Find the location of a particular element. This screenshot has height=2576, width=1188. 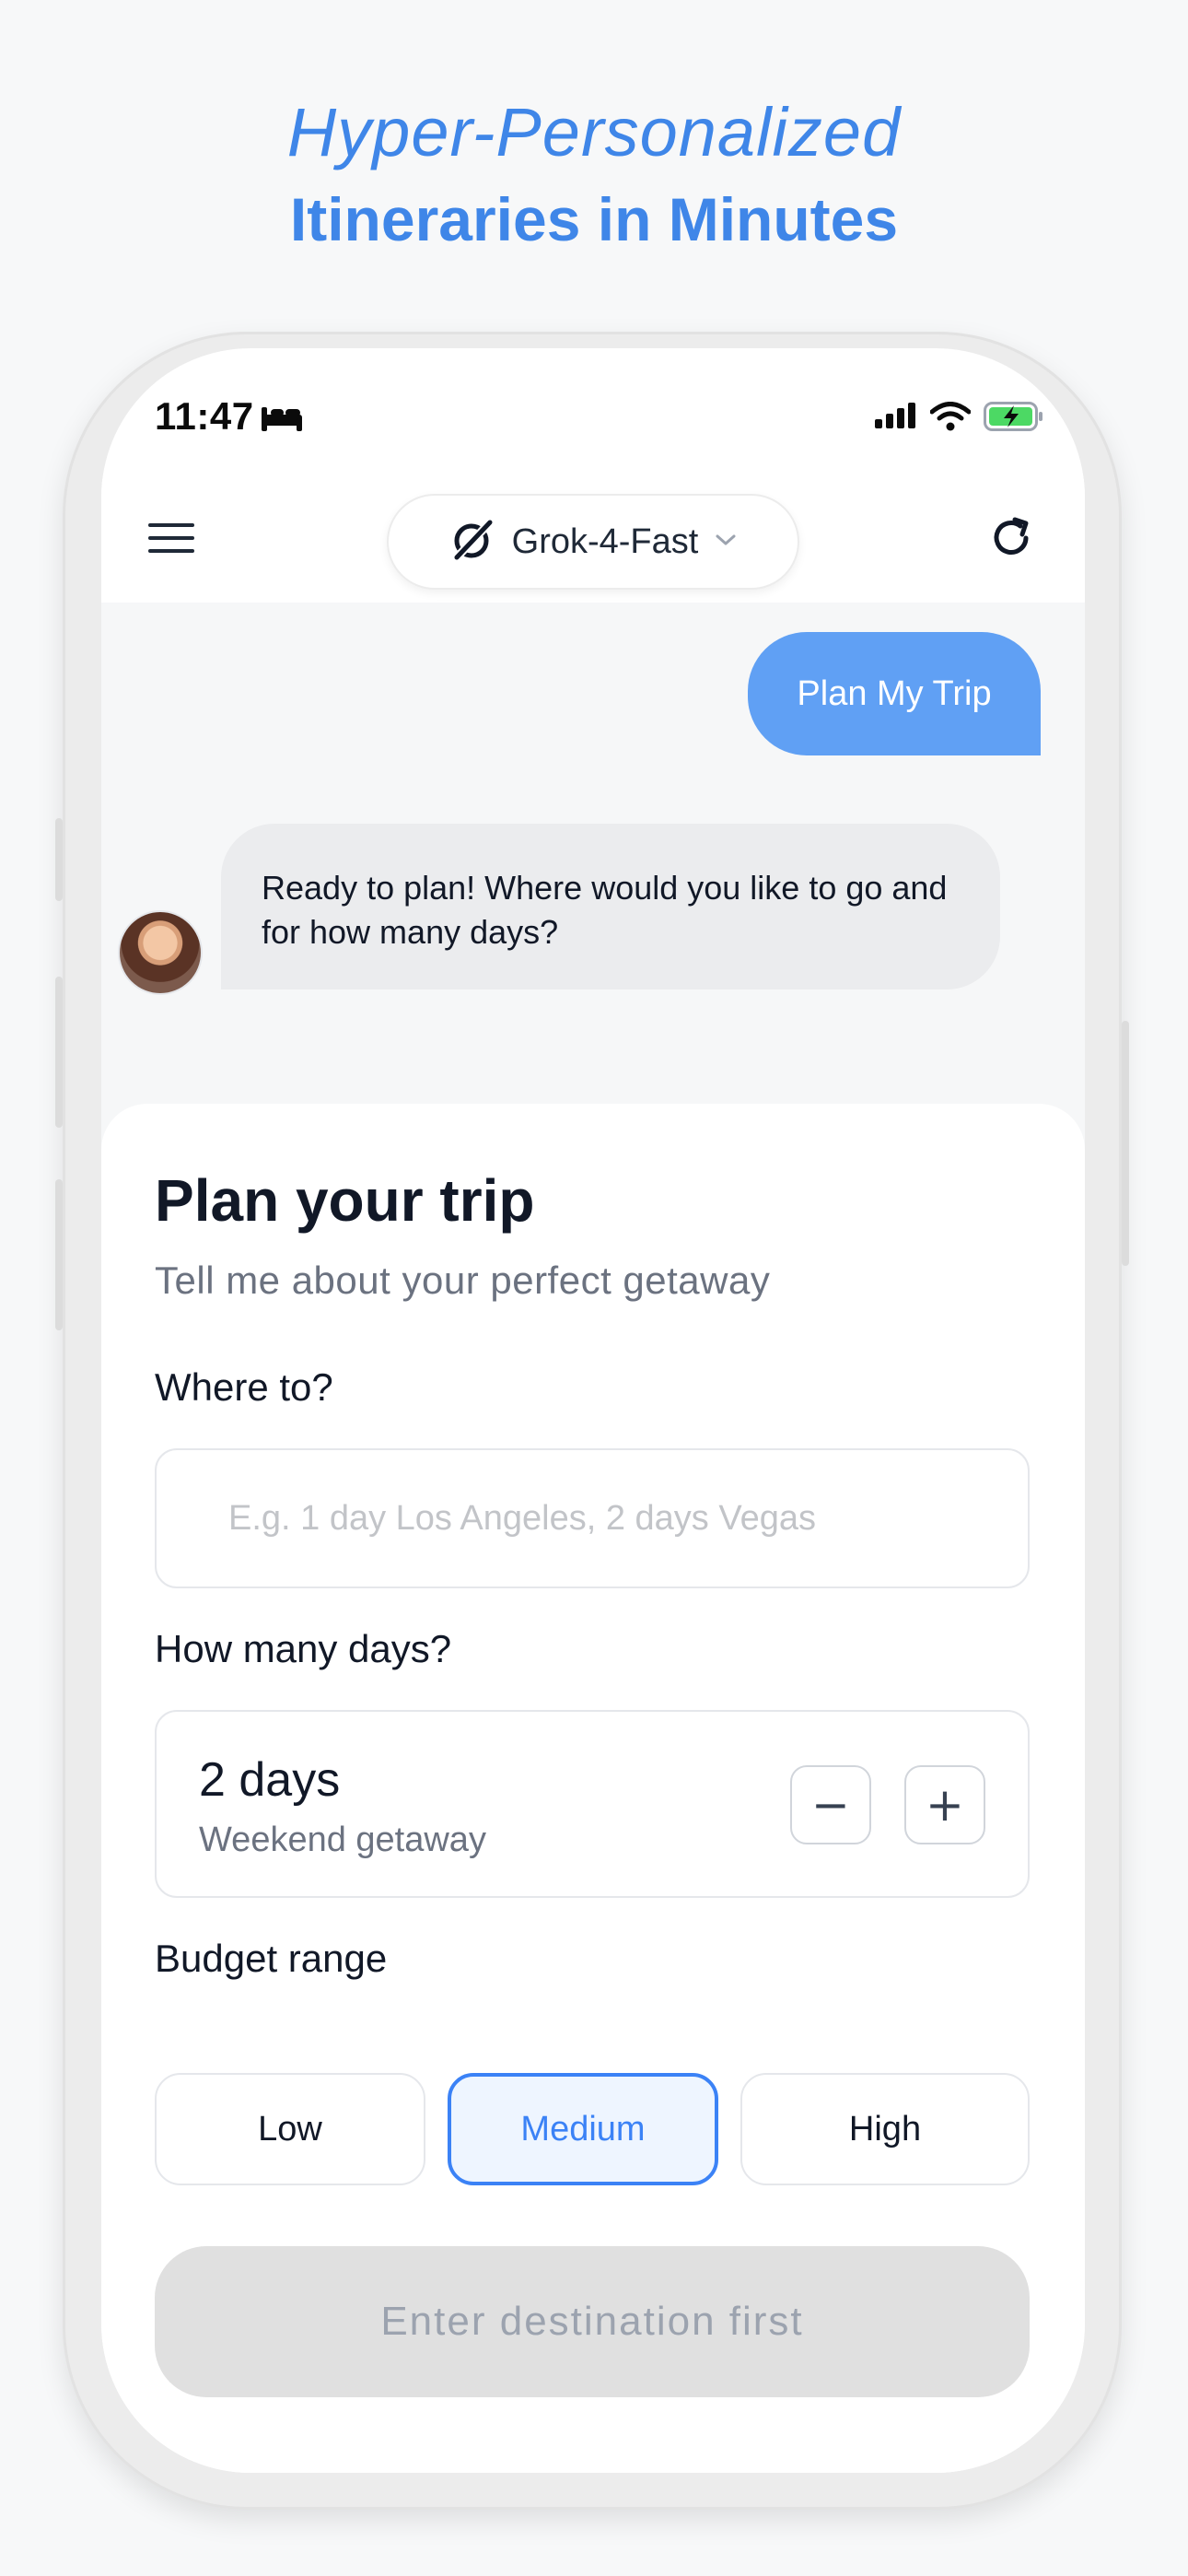

user-message-bubble: Plan My Trip is located at coordinates (894, 693).